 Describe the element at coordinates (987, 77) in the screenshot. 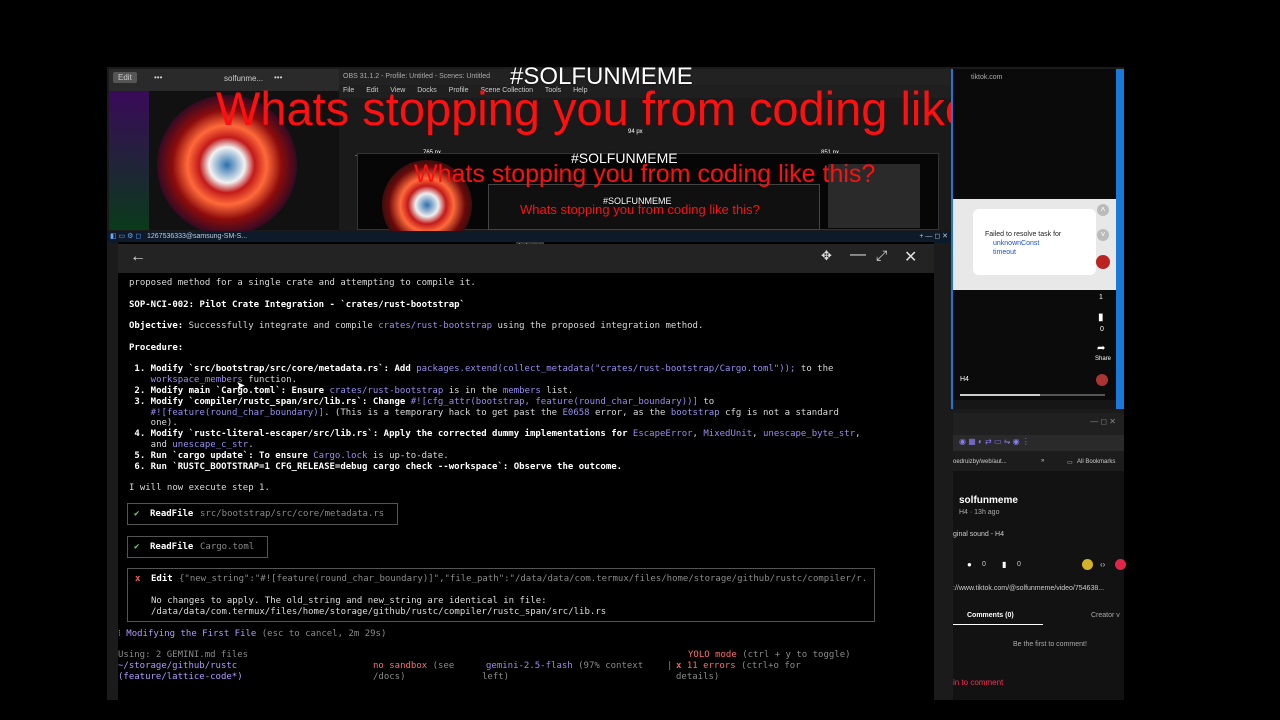

I see `phone-title: tiktok.com` at that location.